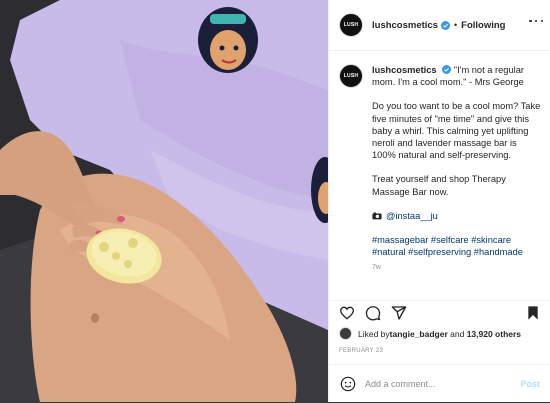 The height and width of the screenshot is (403, 550). I want to click on emoji-icon, so click(348, 384).